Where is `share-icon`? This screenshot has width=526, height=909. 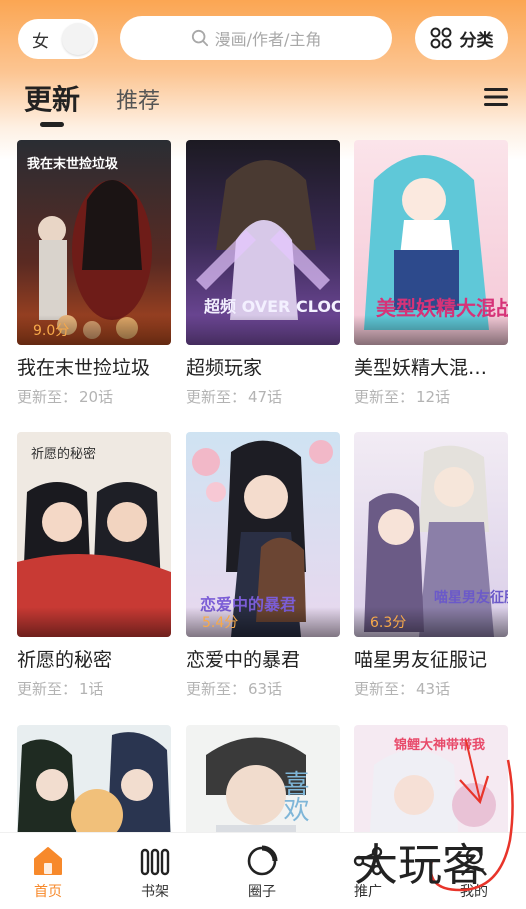
share-icon is located at coordinates (368, 861).